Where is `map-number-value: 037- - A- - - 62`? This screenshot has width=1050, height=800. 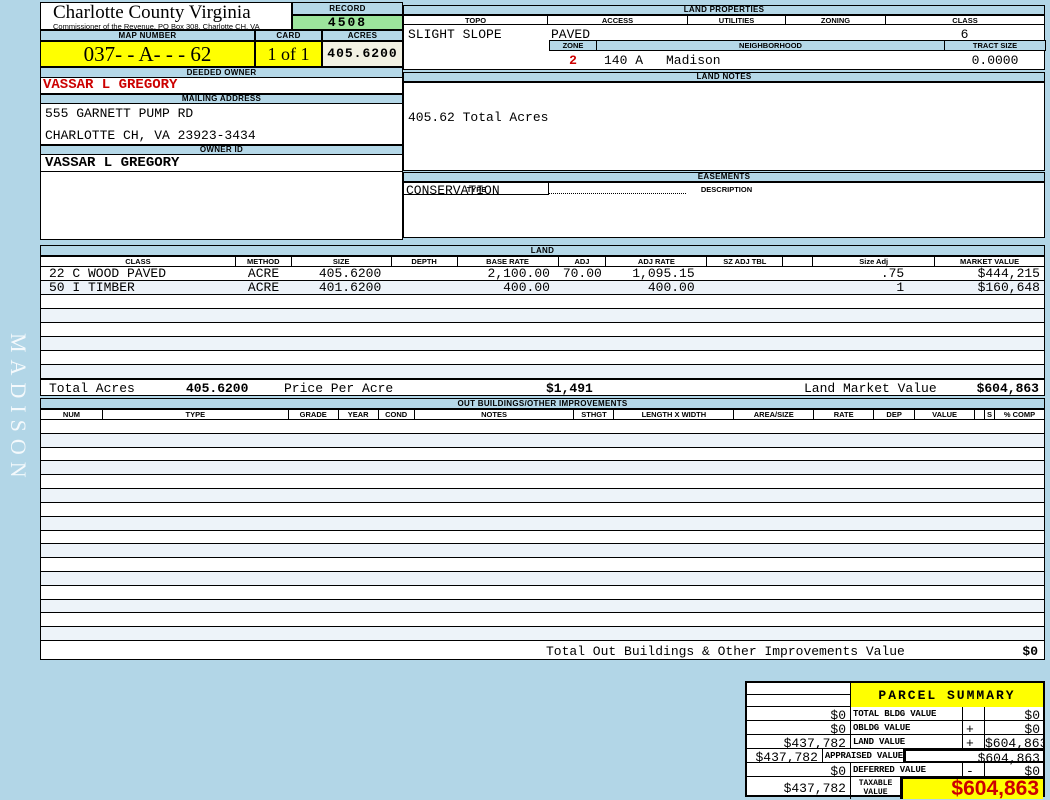
map-number-value: 037- - A- - - 62 is located at coordinates (147, 54).